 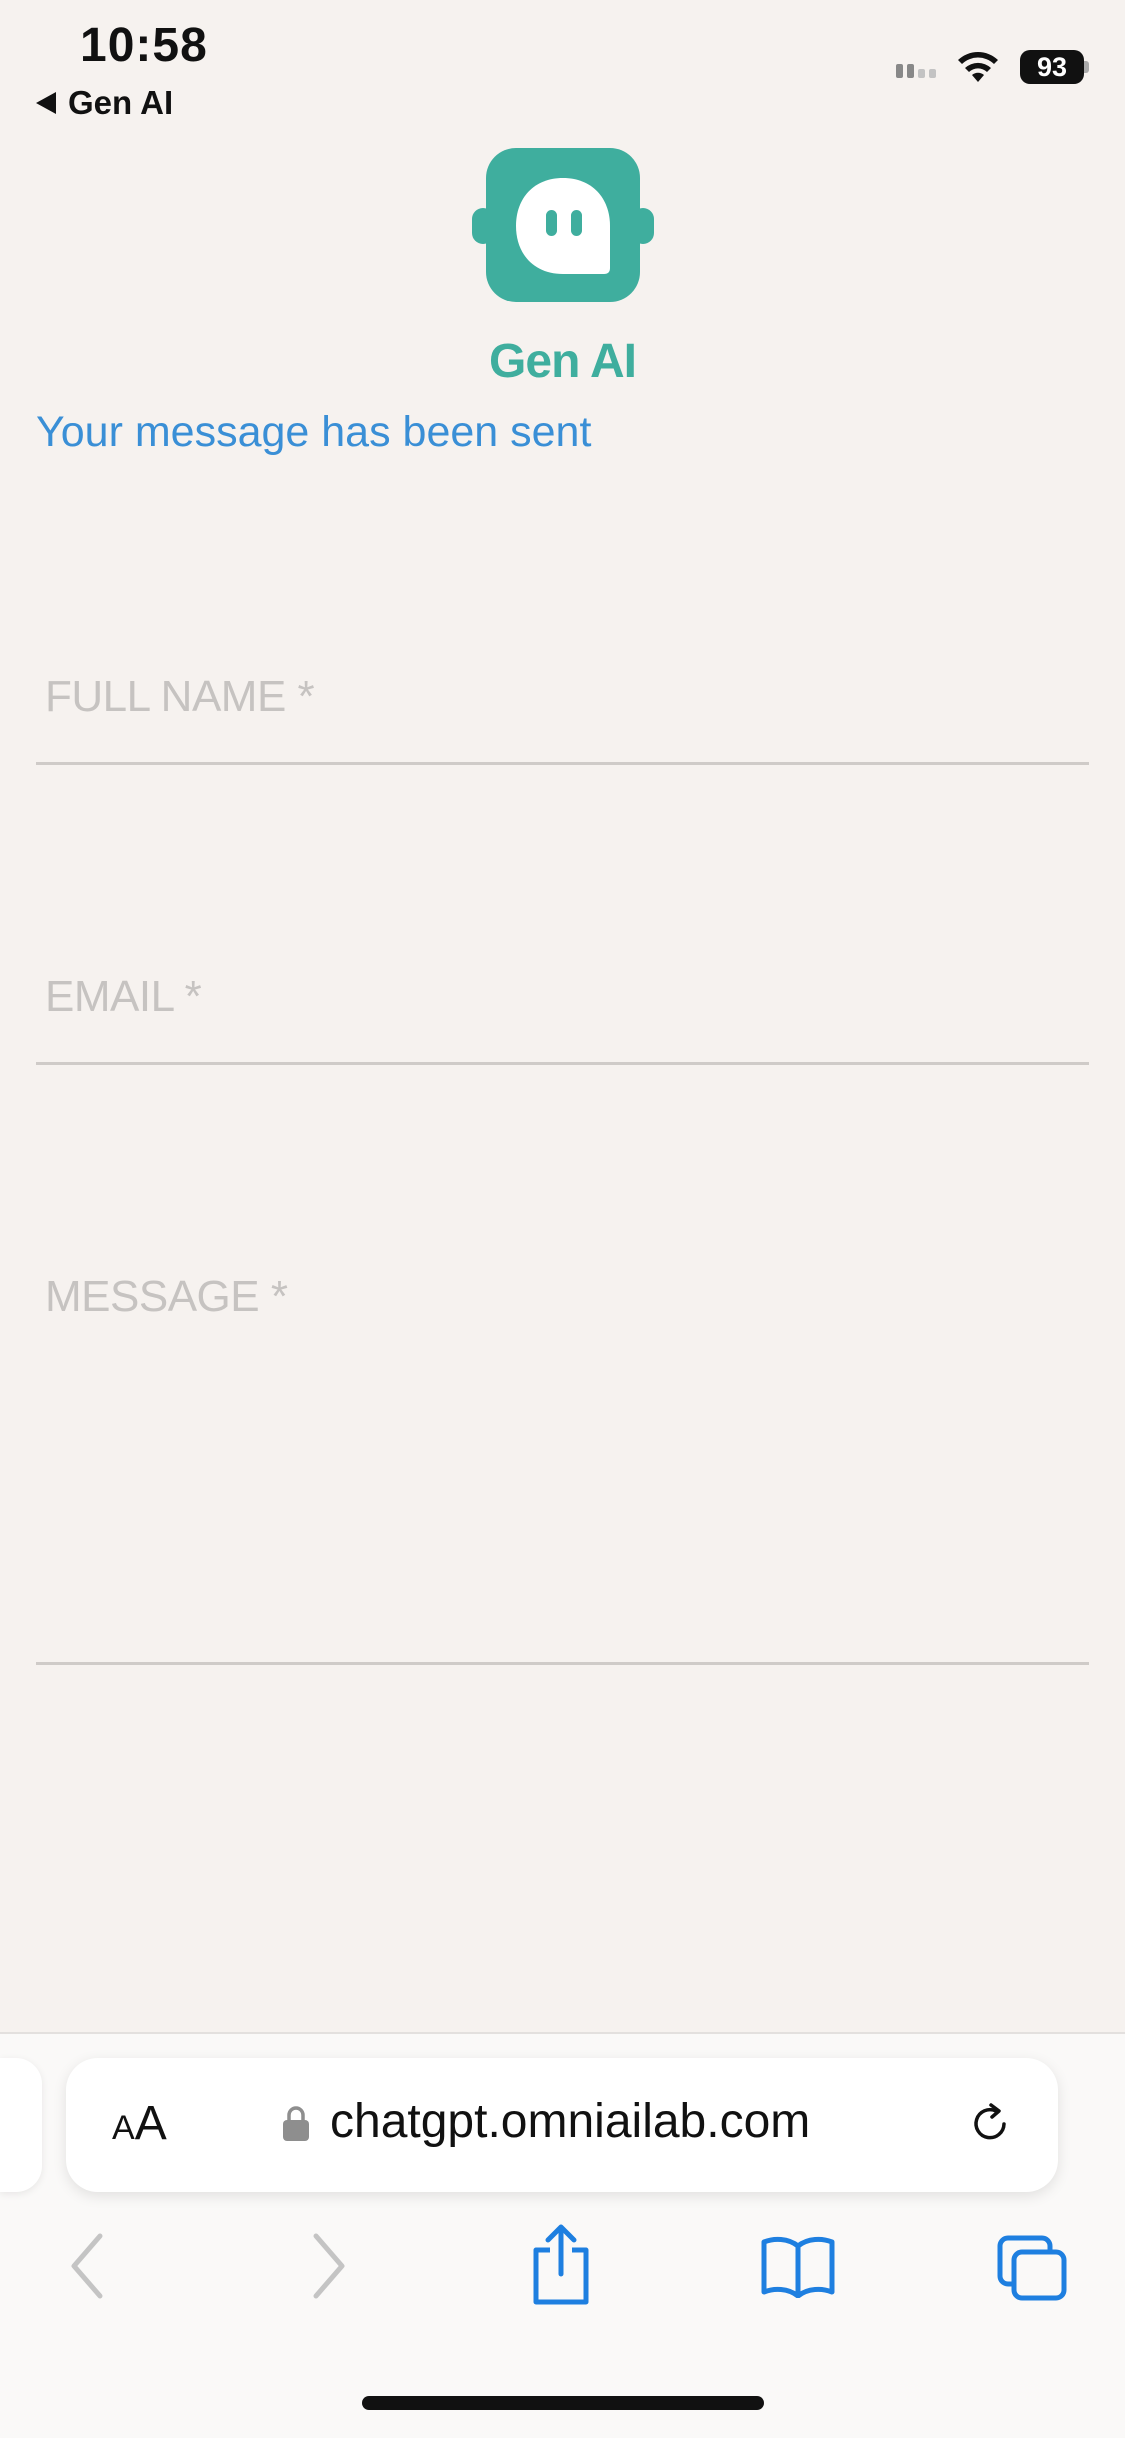 What do you see at coordinates (88, 2266) in the screenshot?
I see `back-icon` at bounding box center [88, 2266].